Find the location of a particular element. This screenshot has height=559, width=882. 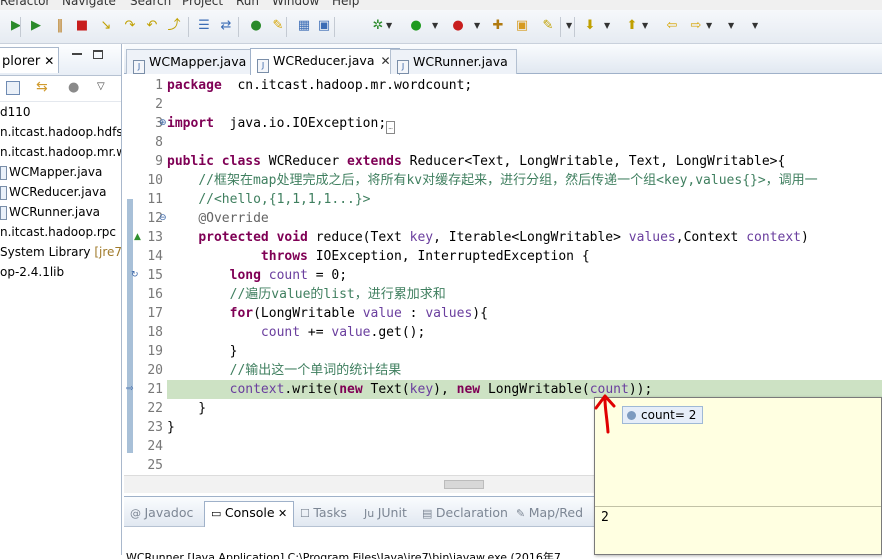

open-task-icon: ▣ is located at coordinates (324, 26).